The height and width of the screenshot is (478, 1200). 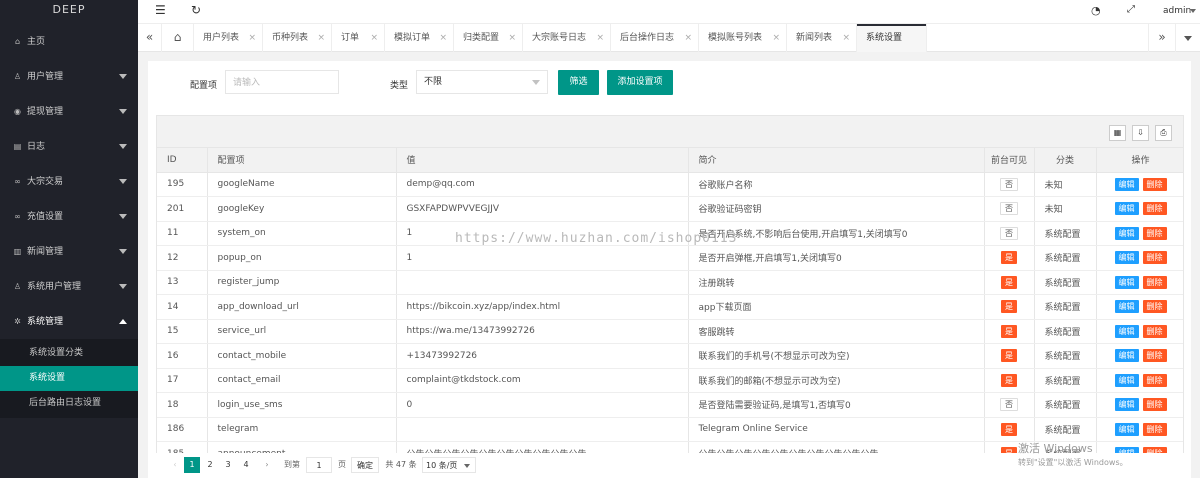 I want to click on tab-item: 新闻列表 ×, so click(x=822, y=38).